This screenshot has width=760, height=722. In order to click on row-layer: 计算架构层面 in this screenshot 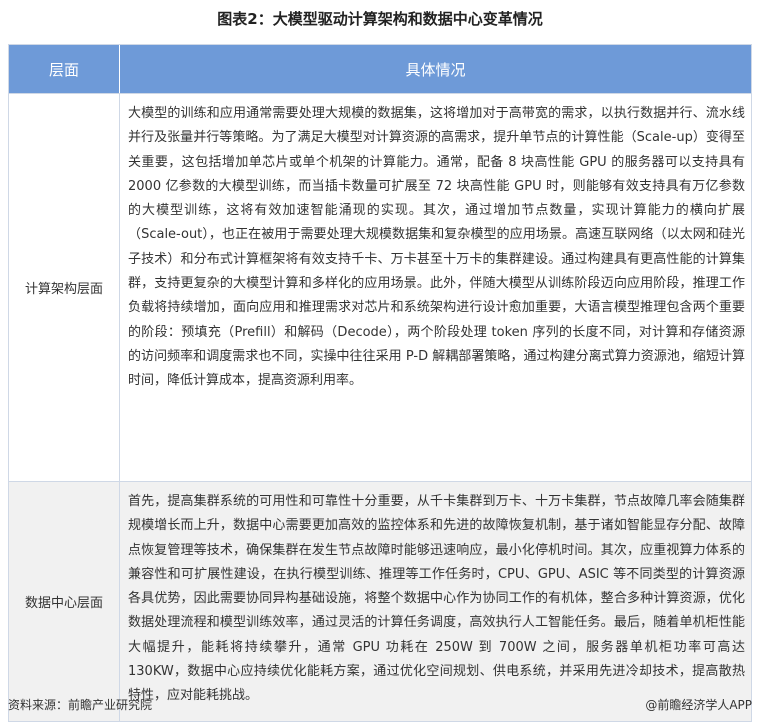, I will do `click(64, 287)`.